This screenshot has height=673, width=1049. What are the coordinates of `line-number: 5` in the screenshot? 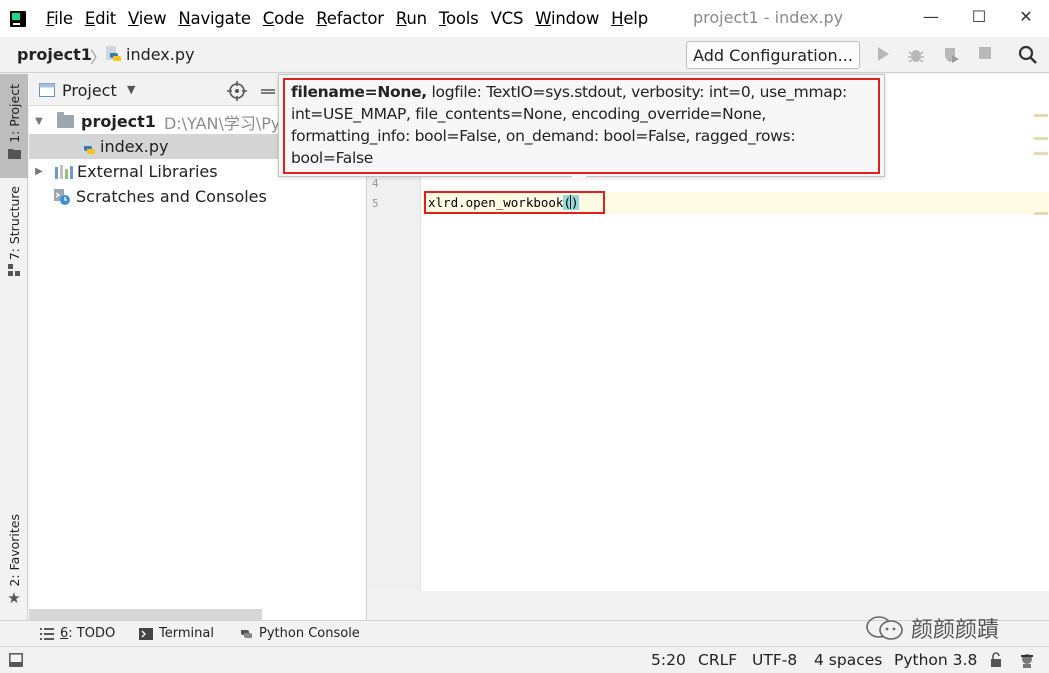 It's located at (375, 203).